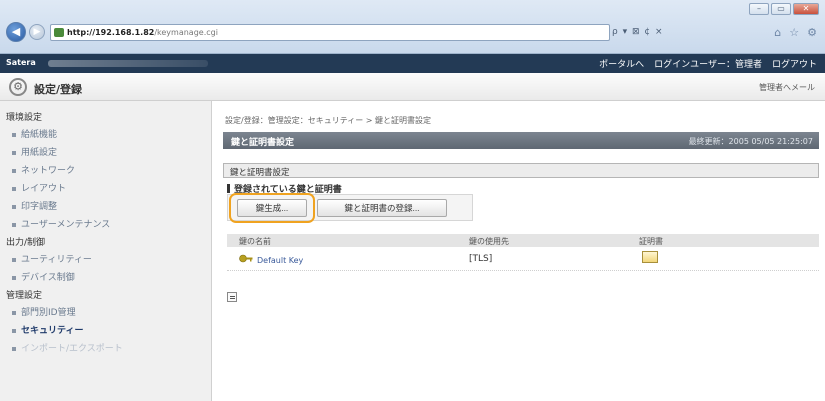  I want to click on last-updated: 最終更新：2005 05/05 21:25:07, so click(750, 141).